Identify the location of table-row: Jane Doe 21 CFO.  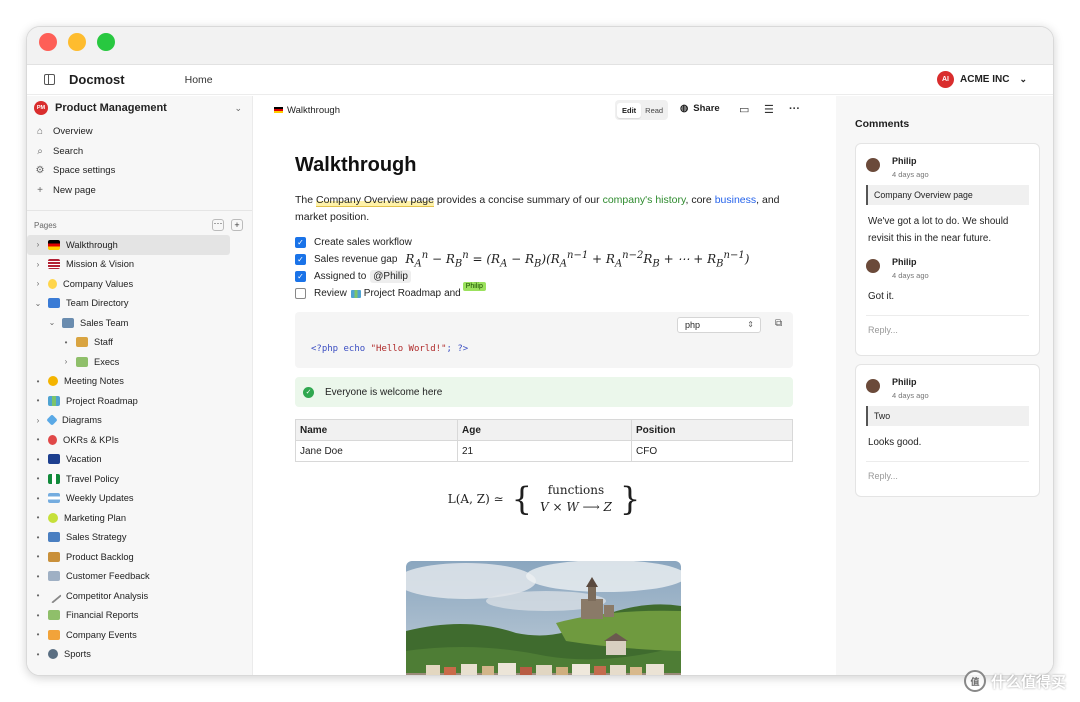
(544, 451).